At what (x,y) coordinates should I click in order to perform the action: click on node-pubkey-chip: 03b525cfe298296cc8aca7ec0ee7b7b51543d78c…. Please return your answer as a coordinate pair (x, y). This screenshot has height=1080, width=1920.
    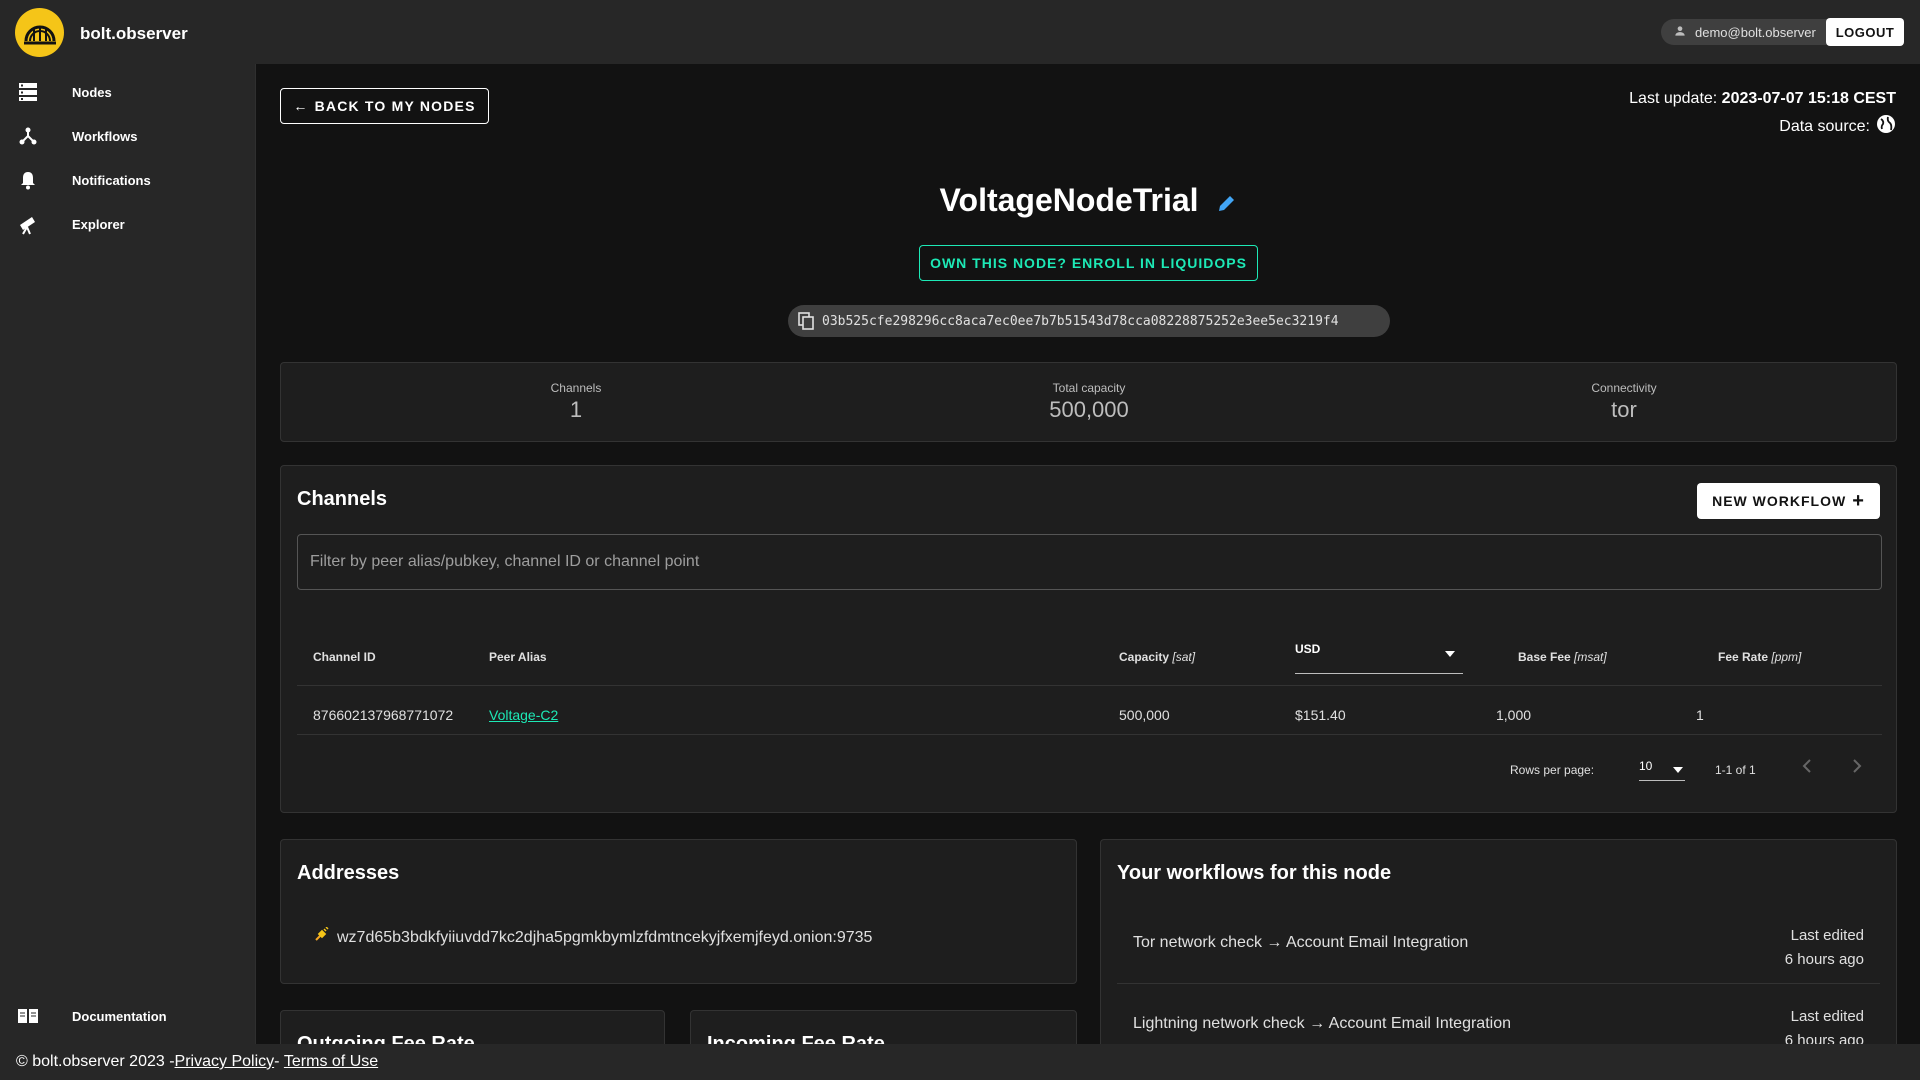
    Looking at the image, I should click on (1089, 321).